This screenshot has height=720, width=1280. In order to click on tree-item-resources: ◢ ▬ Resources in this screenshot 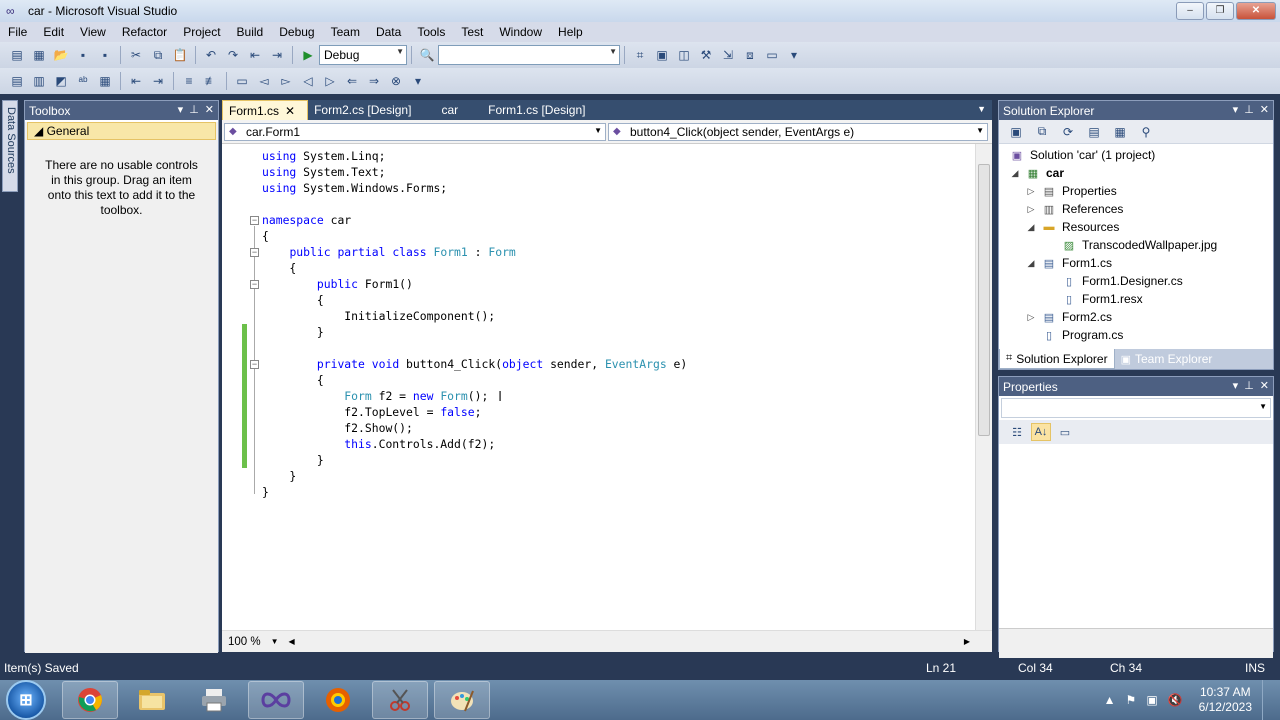, I will do `click(1072, 227)`.